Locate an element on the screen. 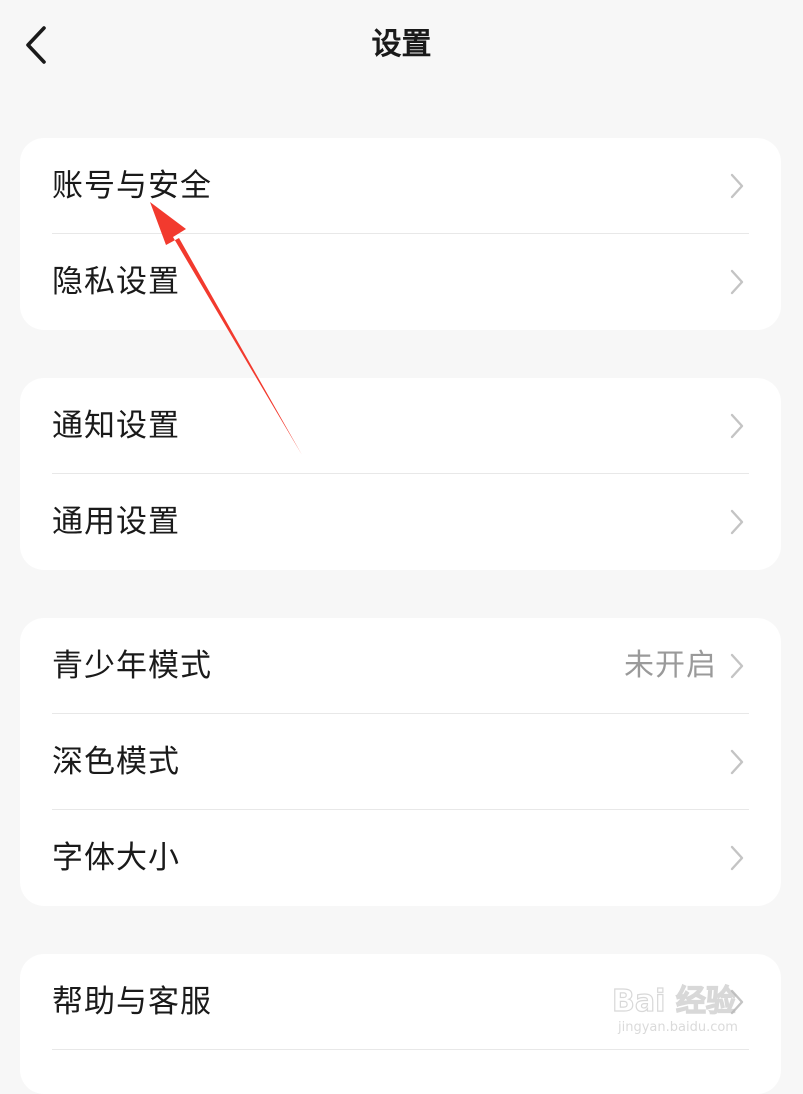 The image size is (803, 1094). navigation-bar: 设置 is located at coordinates (401, 46).